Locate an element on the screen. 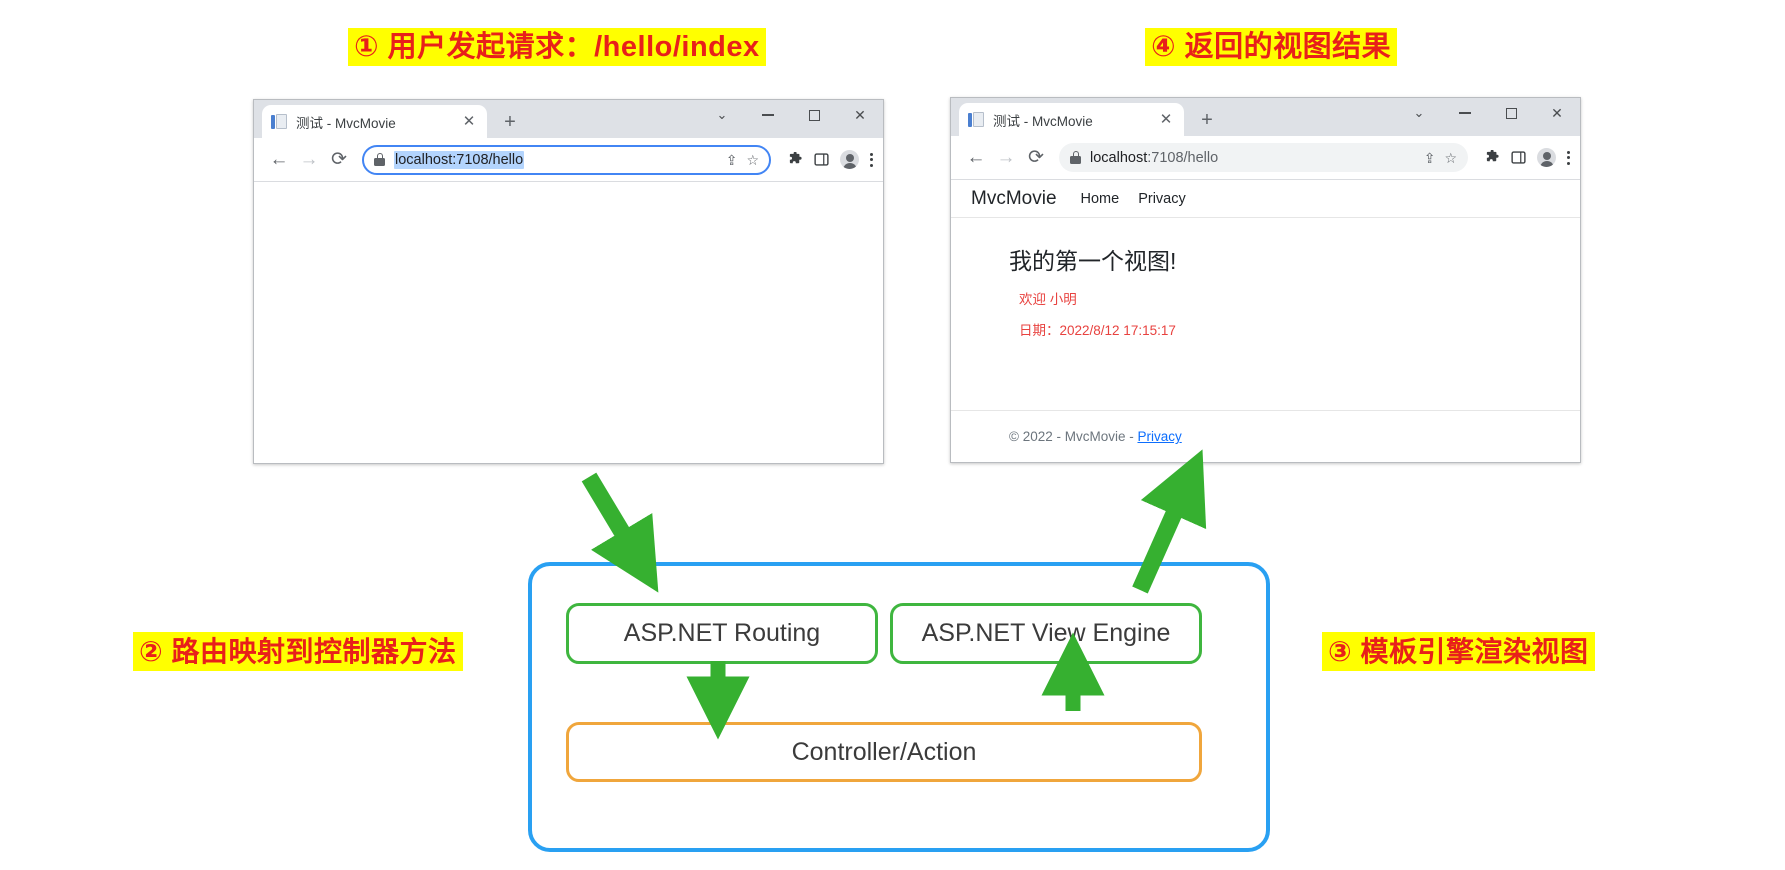 The image size is (1785, 870). annotation-step-4: ④ 返回的视图结果 is located at coordinates (1271, 47).